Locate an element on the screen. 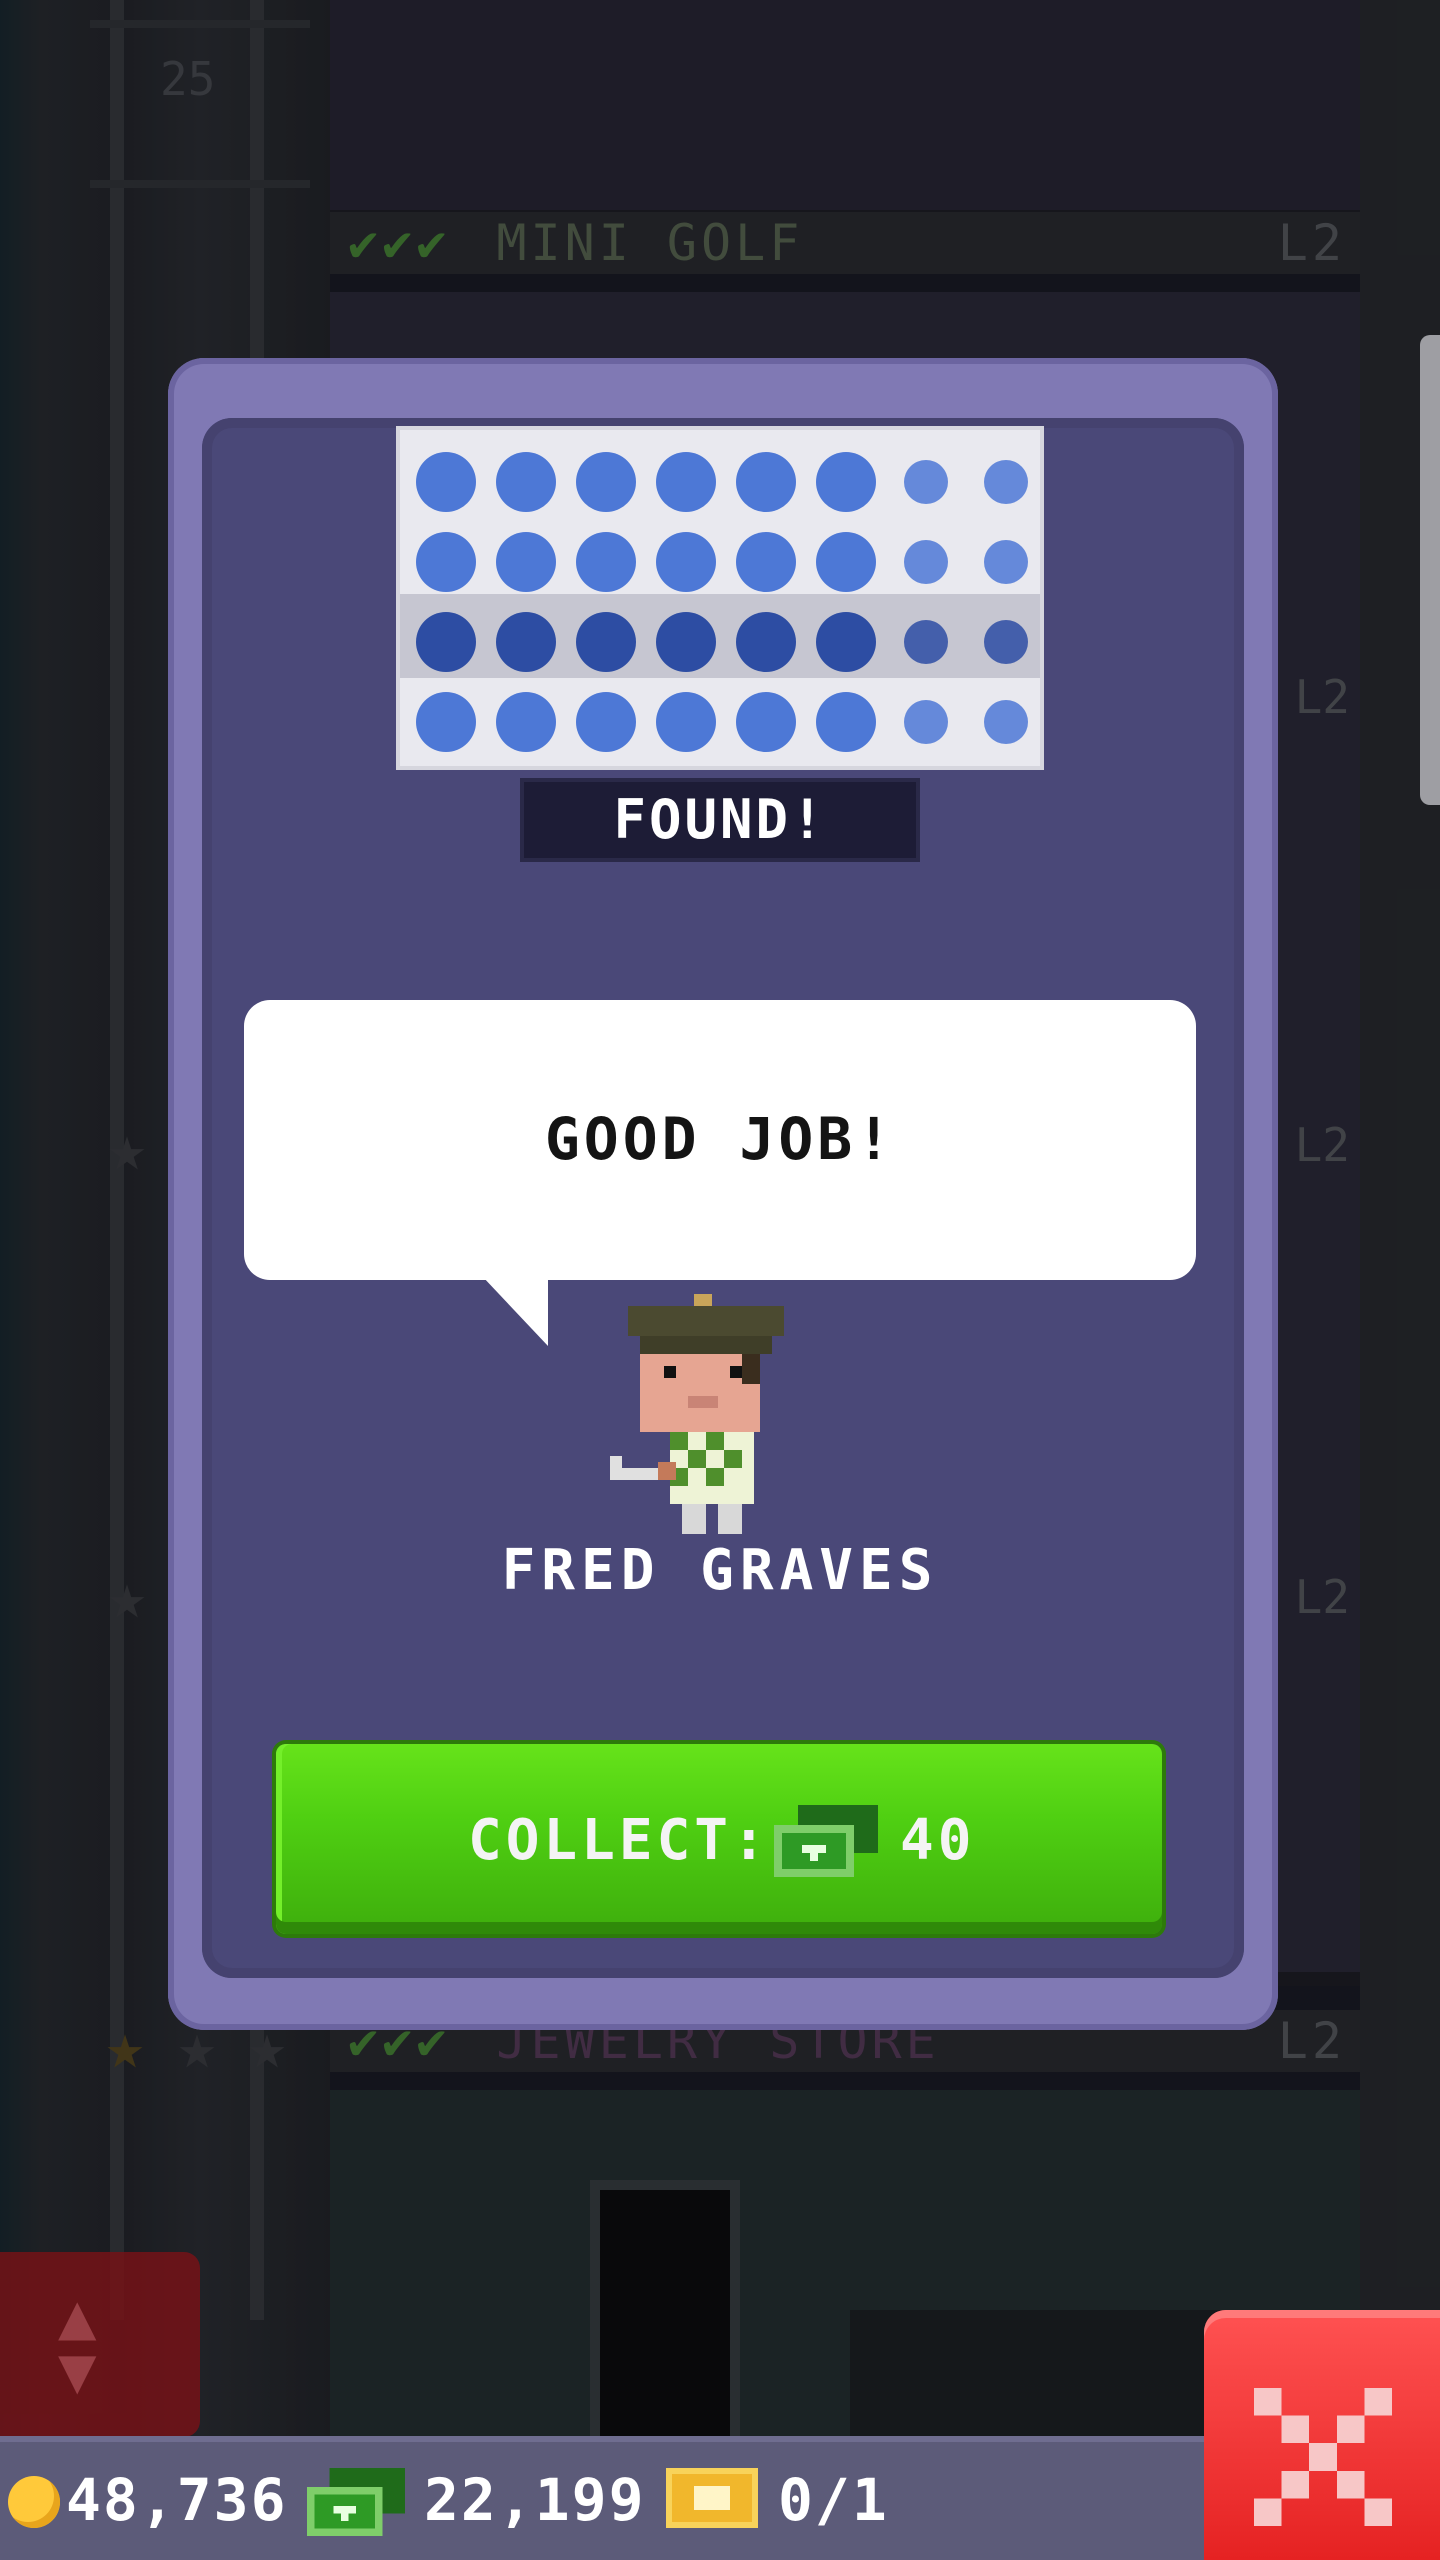 The width and height of the screenshot is (1440, 2560). window-grid-icon is located at coordinates (720, 602).